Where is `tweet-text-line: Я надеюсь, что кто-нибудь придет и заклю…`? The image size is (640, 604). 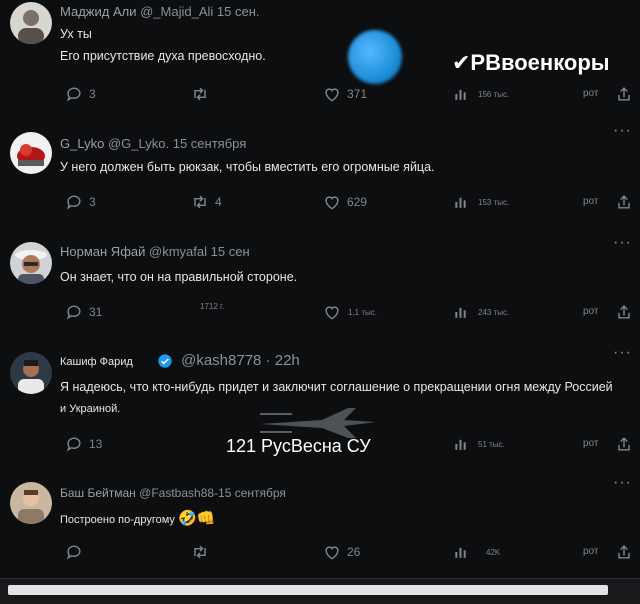
tweet-text-line: Я надеюсь, что кто-нибудь придет и заклю… is located at coordinates (336, 387).